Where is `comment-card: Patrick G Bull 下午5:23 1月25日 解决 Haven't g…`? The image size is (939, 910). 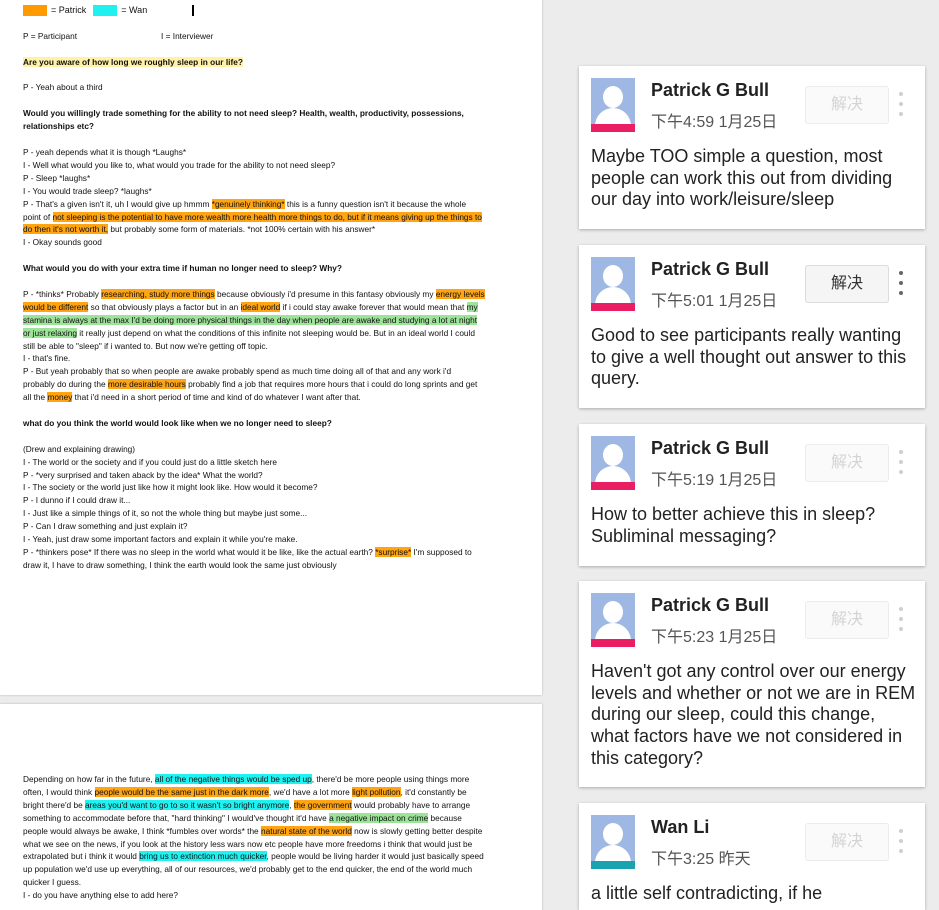
comment-card: Patrick G Bull 下午5:23 1月25日 解决 Haven't g… is located at coordinates (752, 684).